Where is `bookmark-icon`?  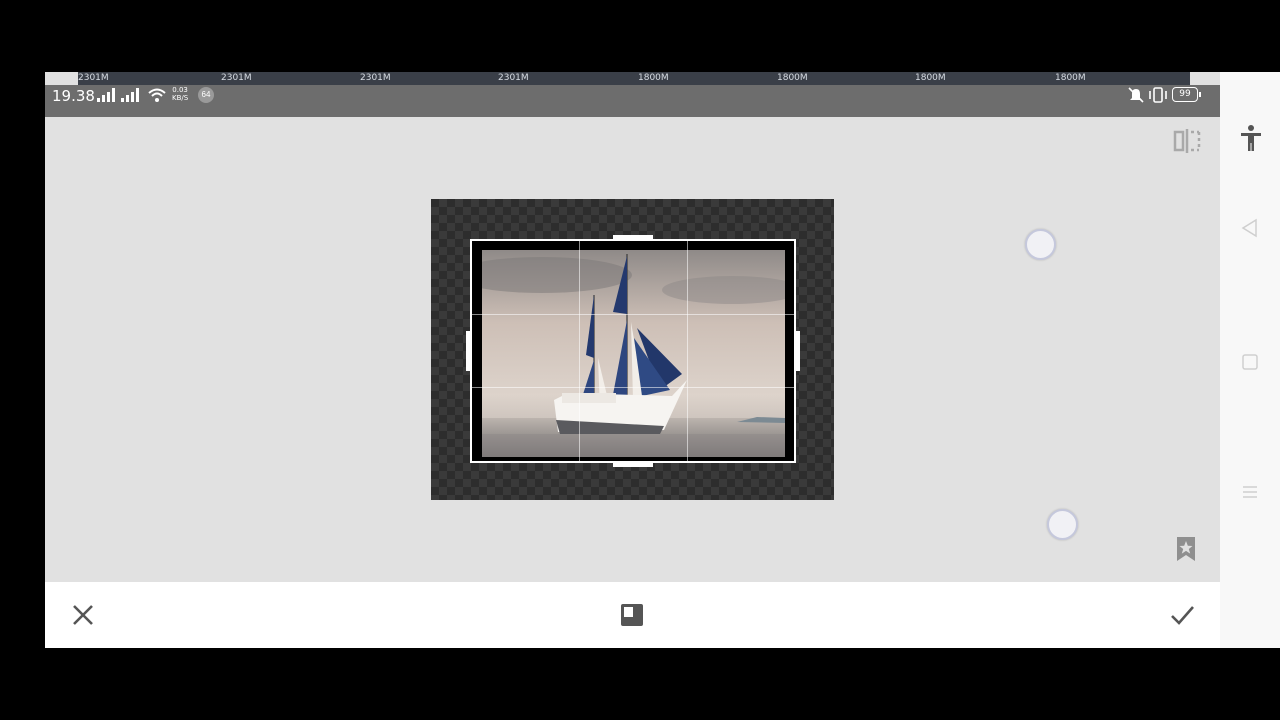
bookmark-icon is located at coordinates (1186, 549).